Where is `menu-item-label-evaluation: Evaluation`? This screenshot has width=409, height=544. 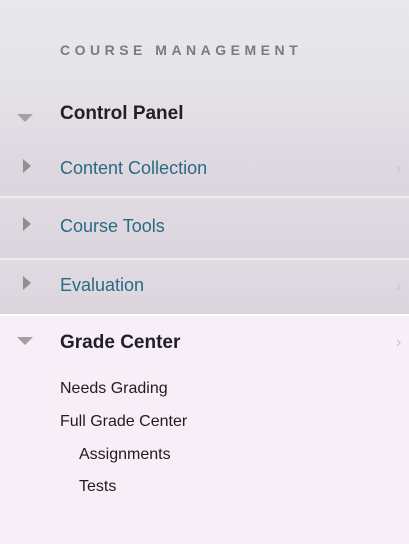
menu-item-label-evaluation: Evaluation is located at coordinates (102, 285).